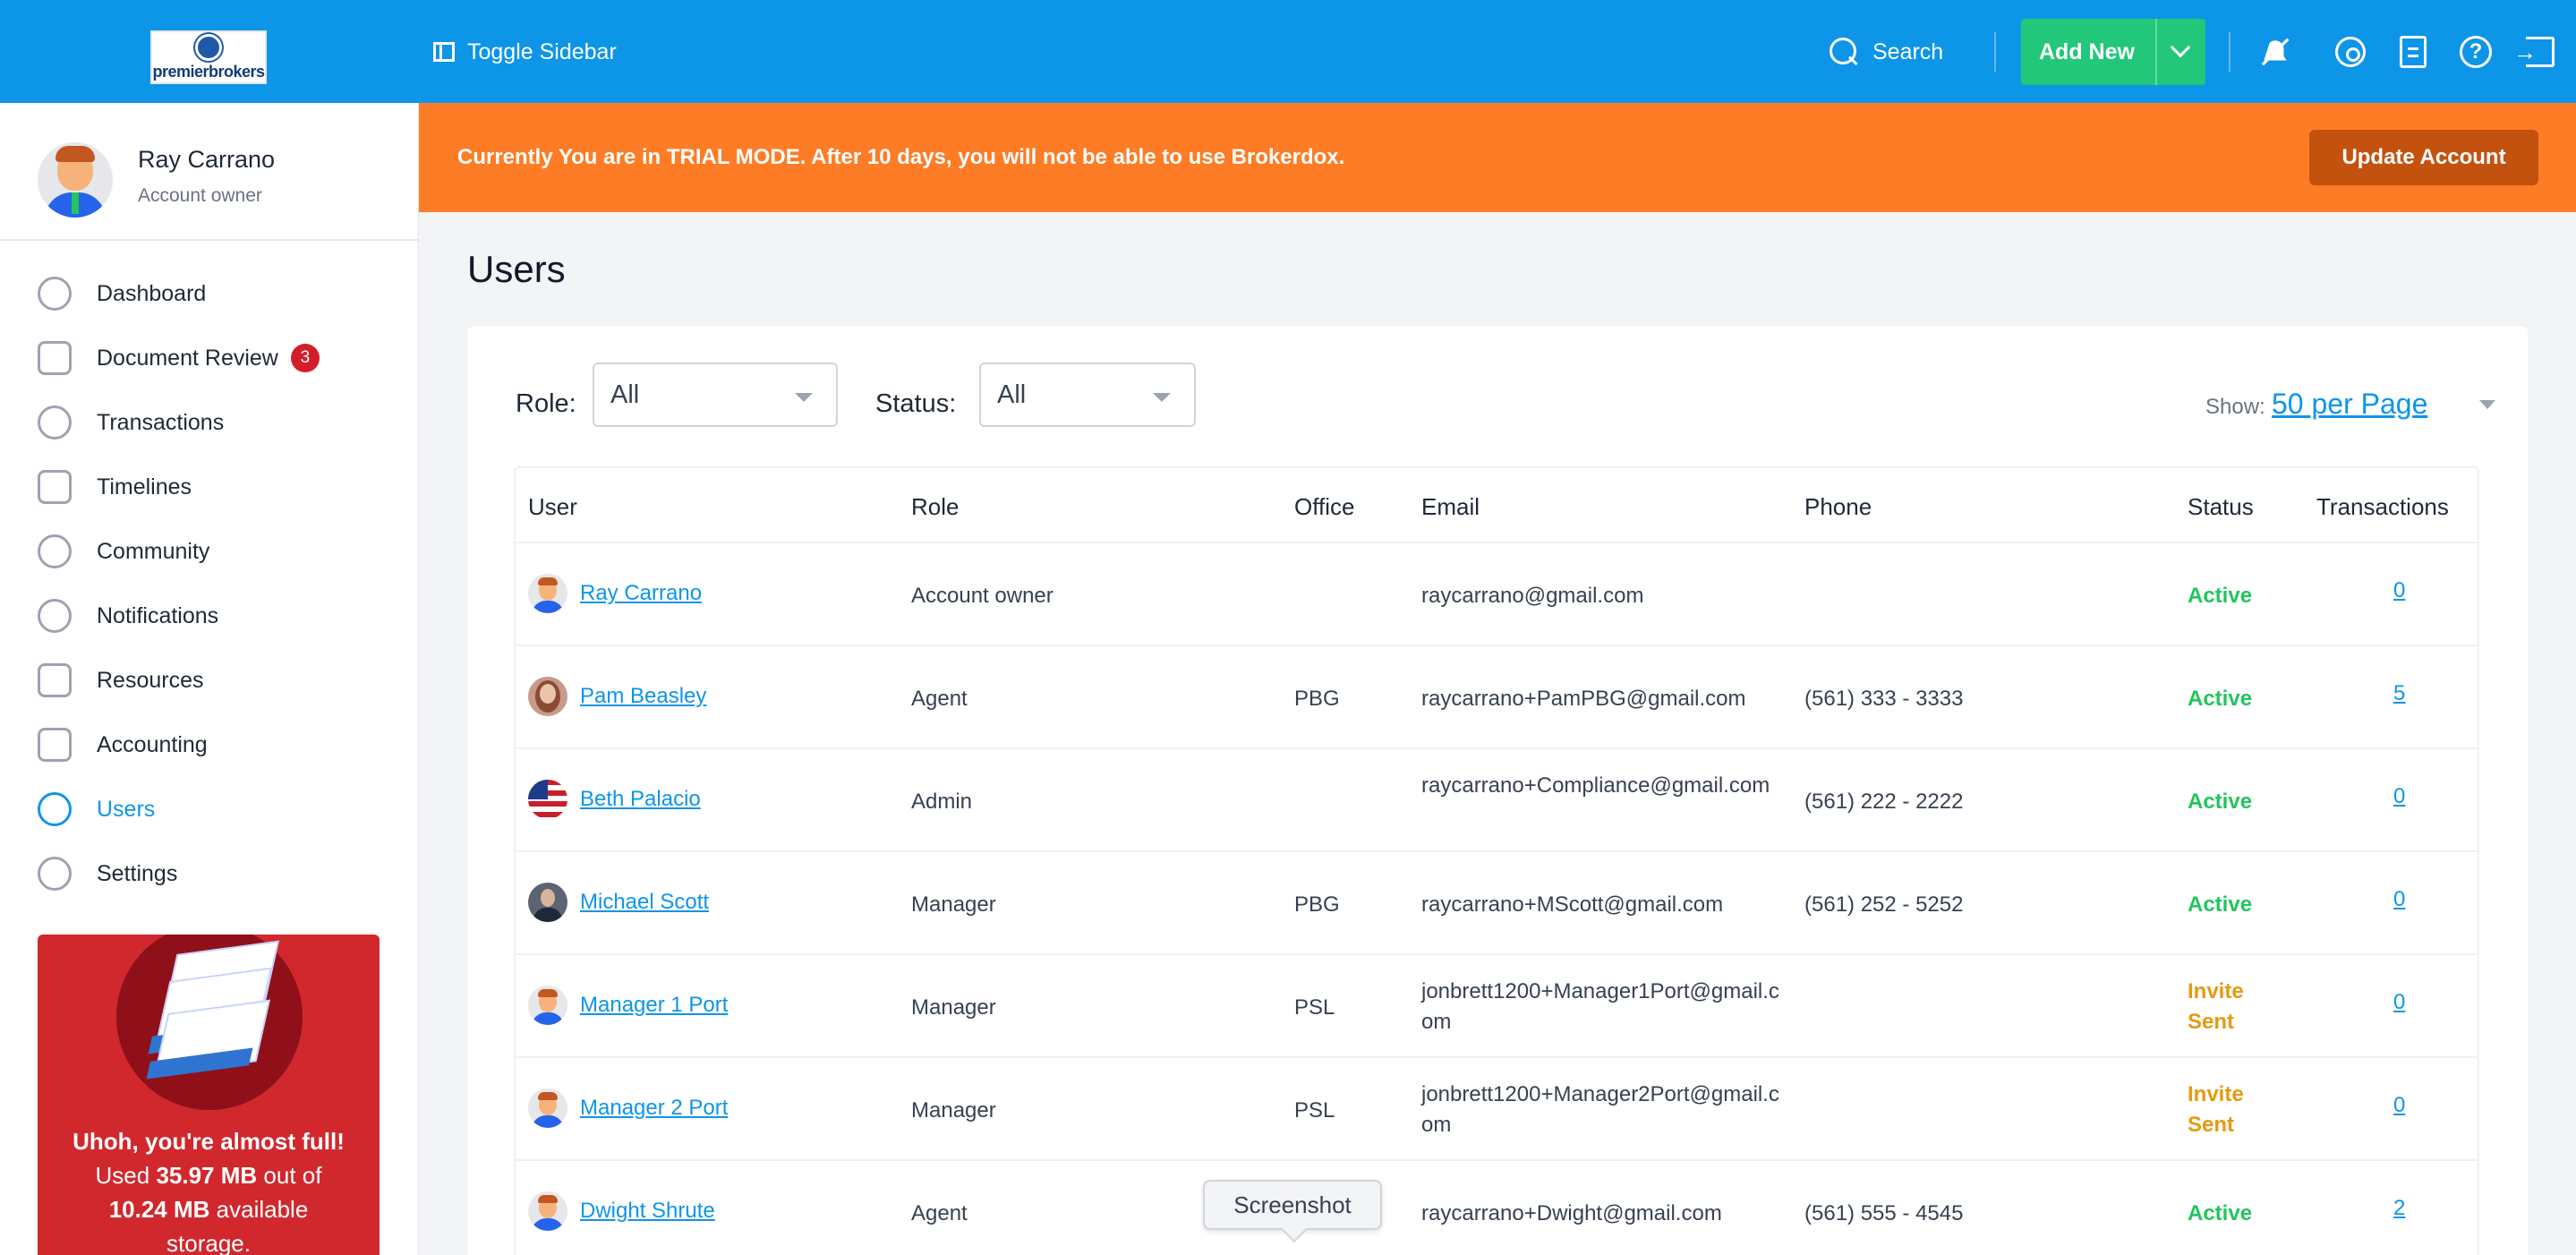 This screenshot has width=2576, height=1255. What do you see at coordinates (55, 680) in the screenshot?
I see `folder-icon` at bounding box center [55, 680].